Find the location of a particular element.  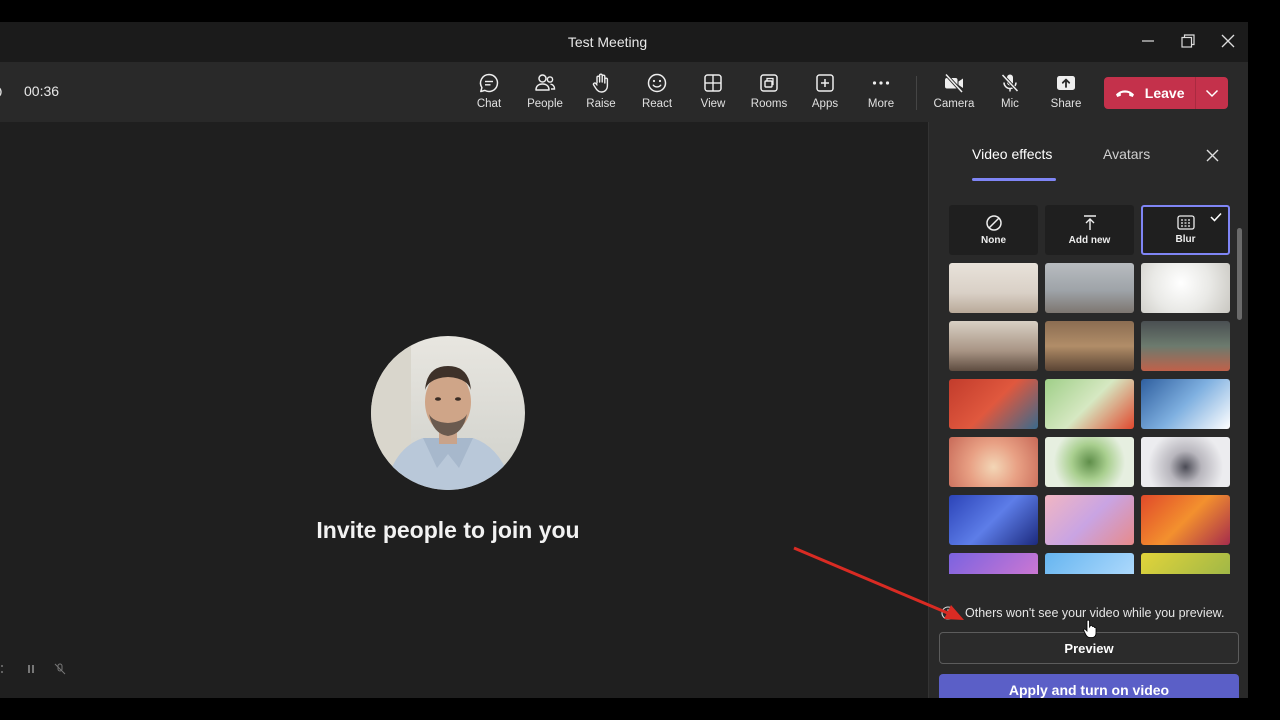

restore-button is located at coordinates (1188, 41).